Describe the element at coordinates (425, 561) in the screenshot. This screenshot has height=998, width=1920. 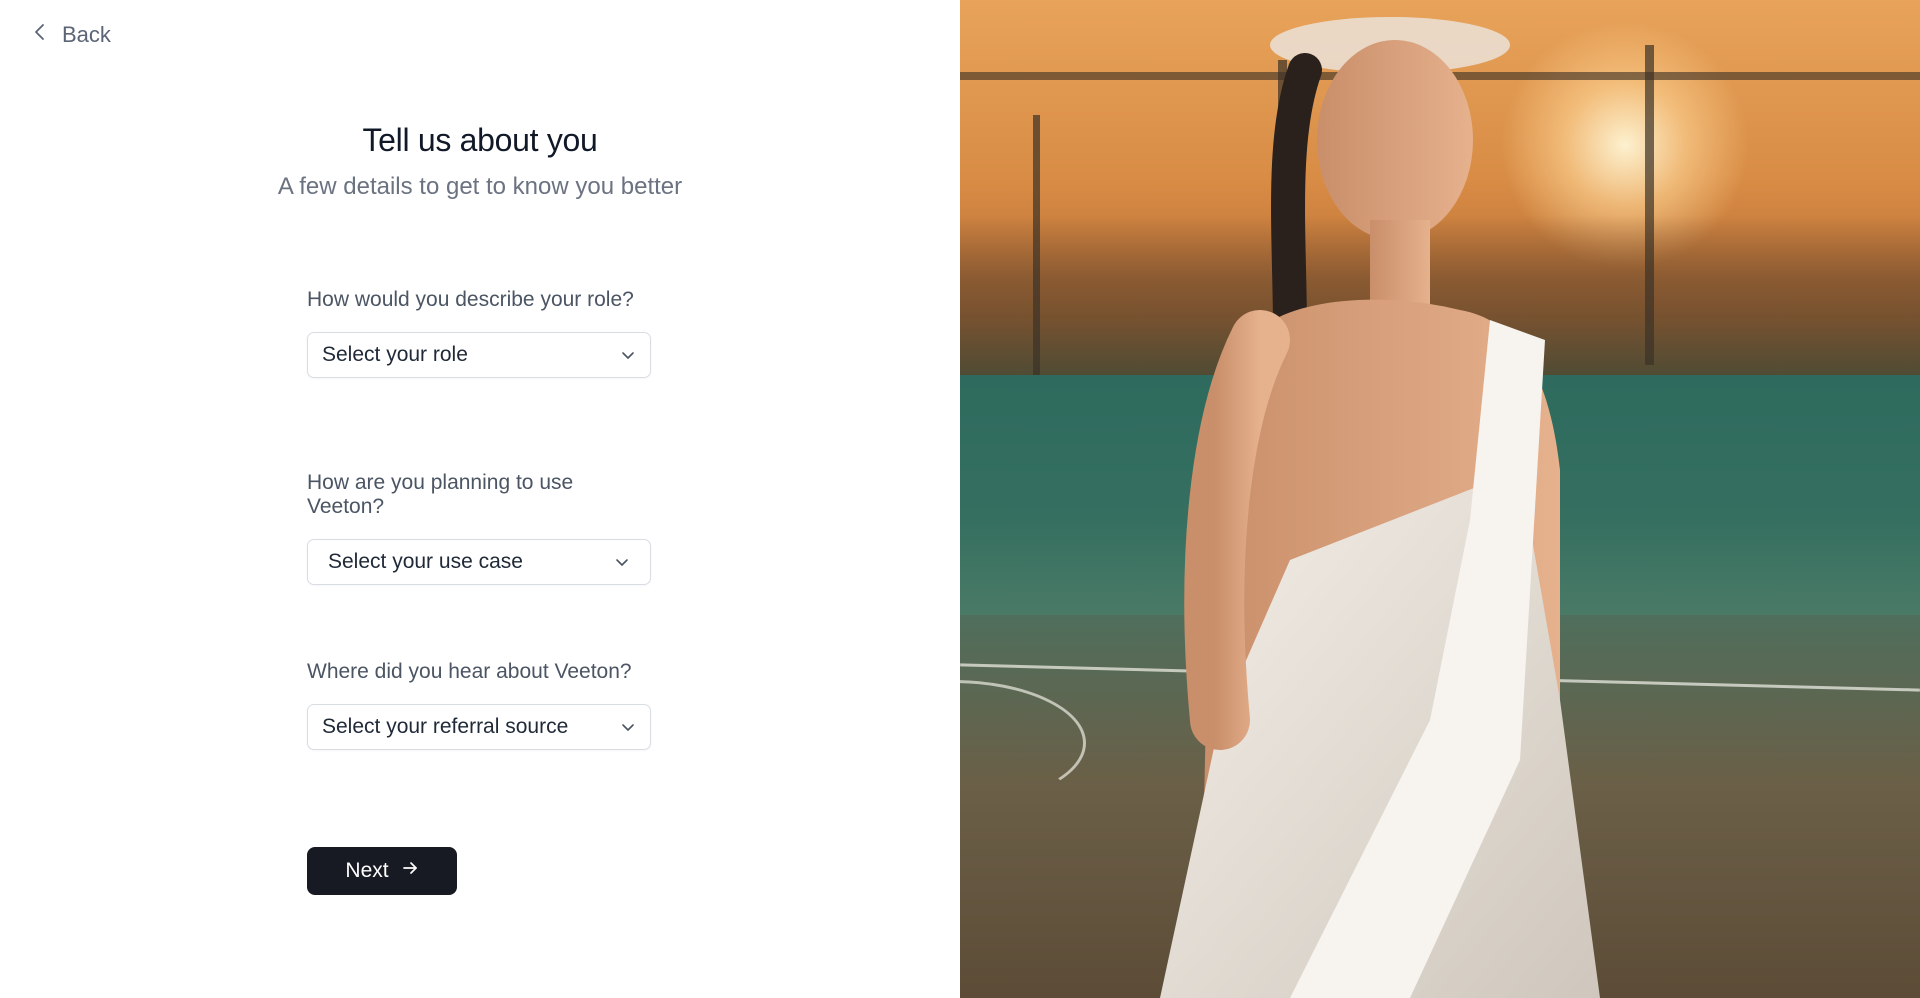
I see `use-case-select-value: Select your use case` at that location.